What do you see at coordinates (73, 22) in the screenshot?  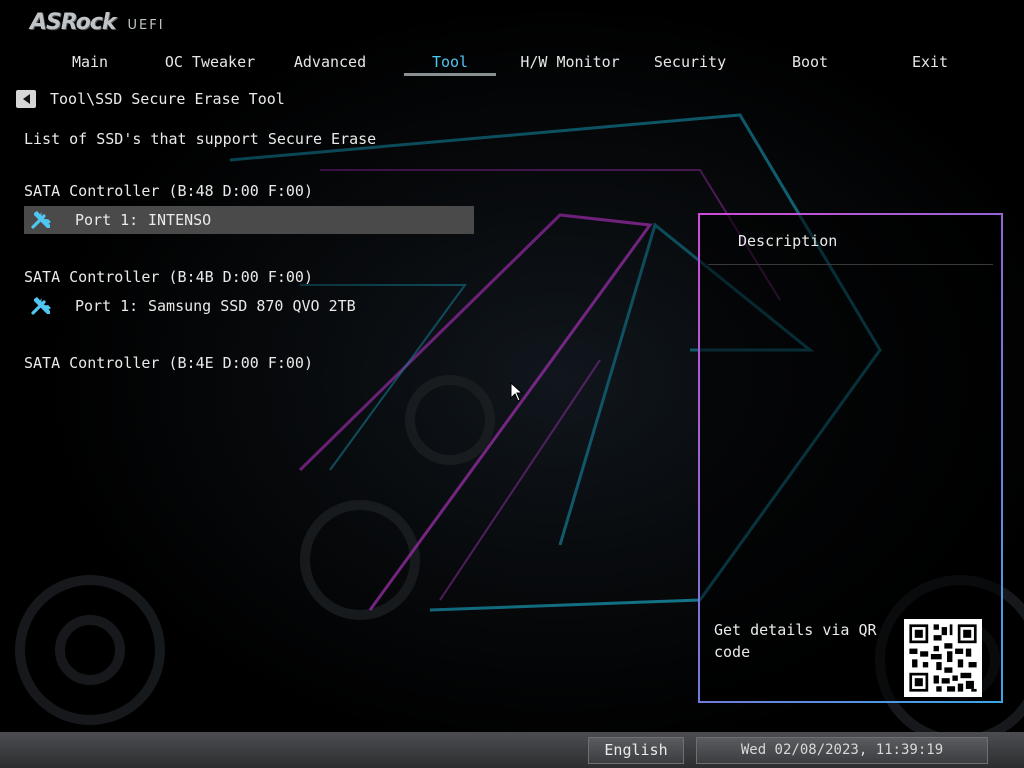 I see `brand-name: ASRock` at bounding box center [73, 22].